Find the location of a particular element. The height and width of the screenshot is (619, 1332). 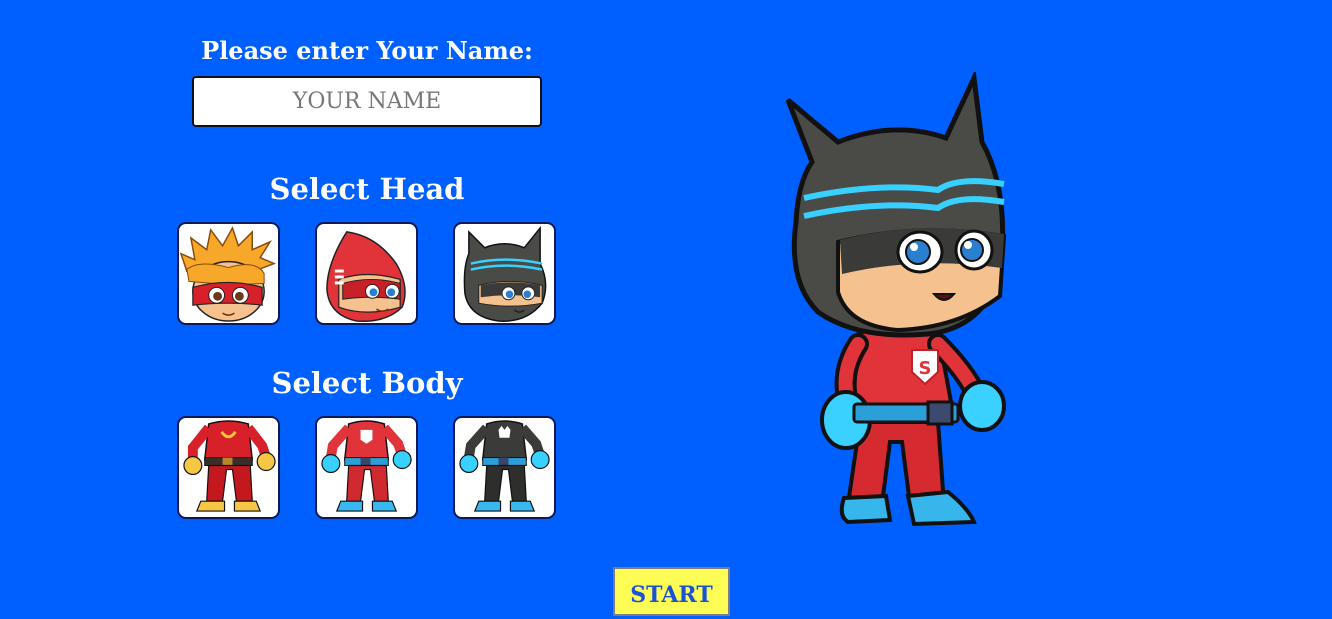

body-option-black-blue is located at coordinates (504, 467).